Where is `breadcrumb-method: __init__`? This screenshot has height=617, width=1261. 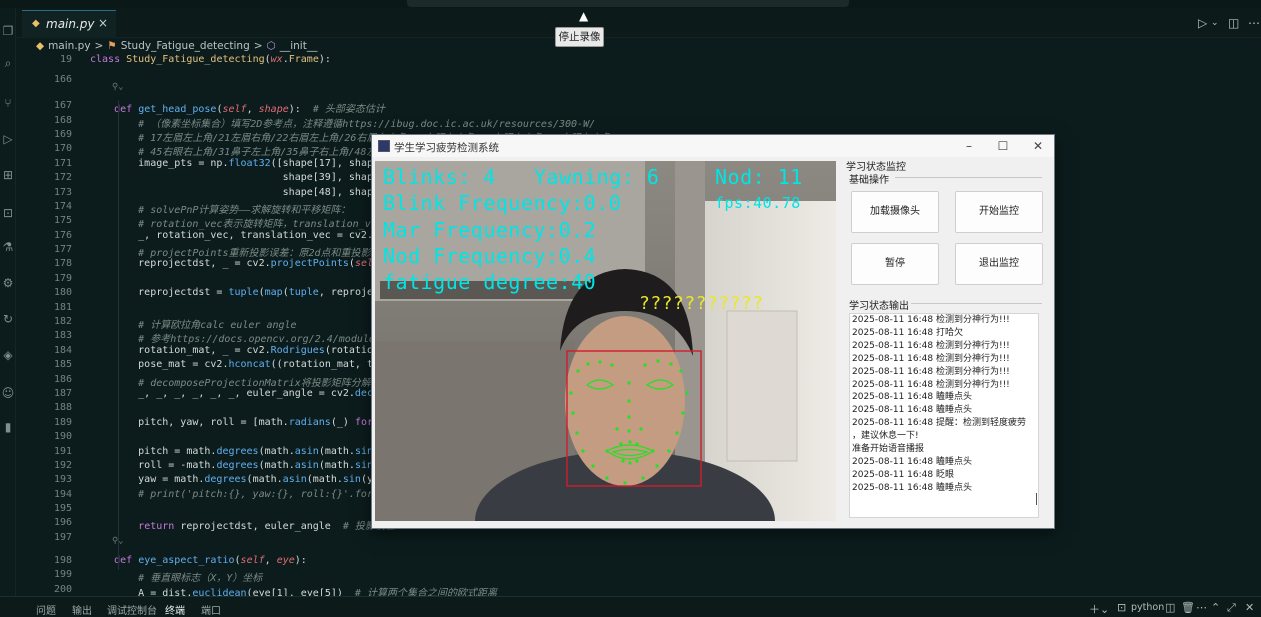
breadcrumb-method: __init__ is located at coordinates (299, 46).